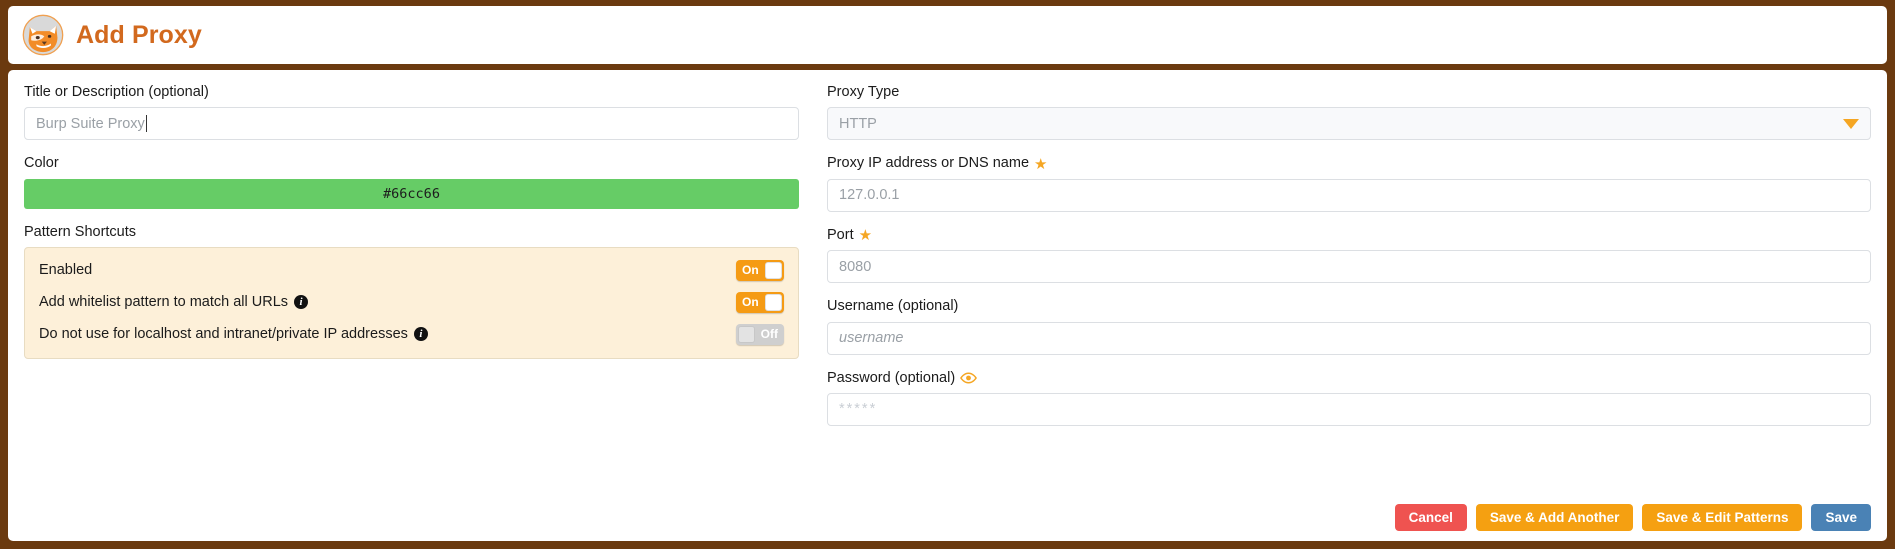 The height and width of the screenshot is (549, 1895). Describe the element at coordinates (1841, 517) in the screenshot. I see `save-button: Save` at that location.